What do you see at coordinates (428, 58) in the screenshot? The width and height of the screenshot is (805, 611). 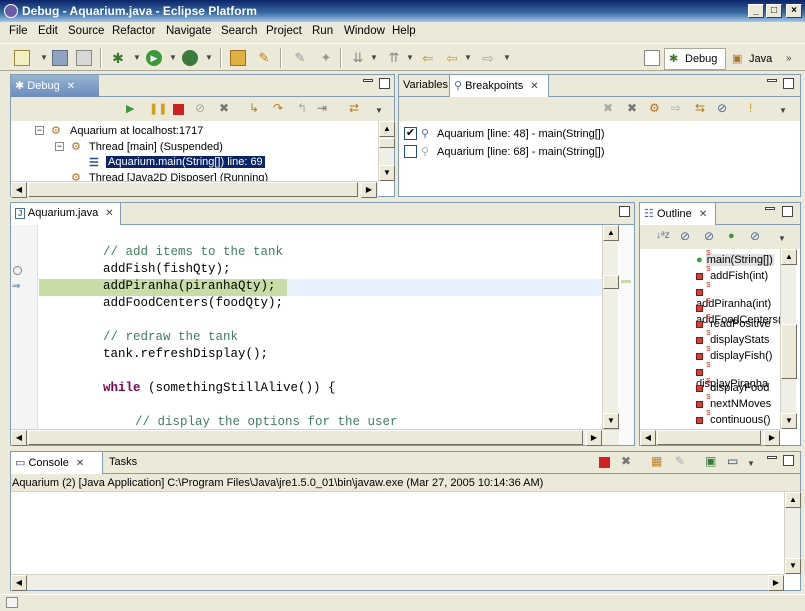 I see `last-edit-icon: ⇐` at bounding box center [428, 58].